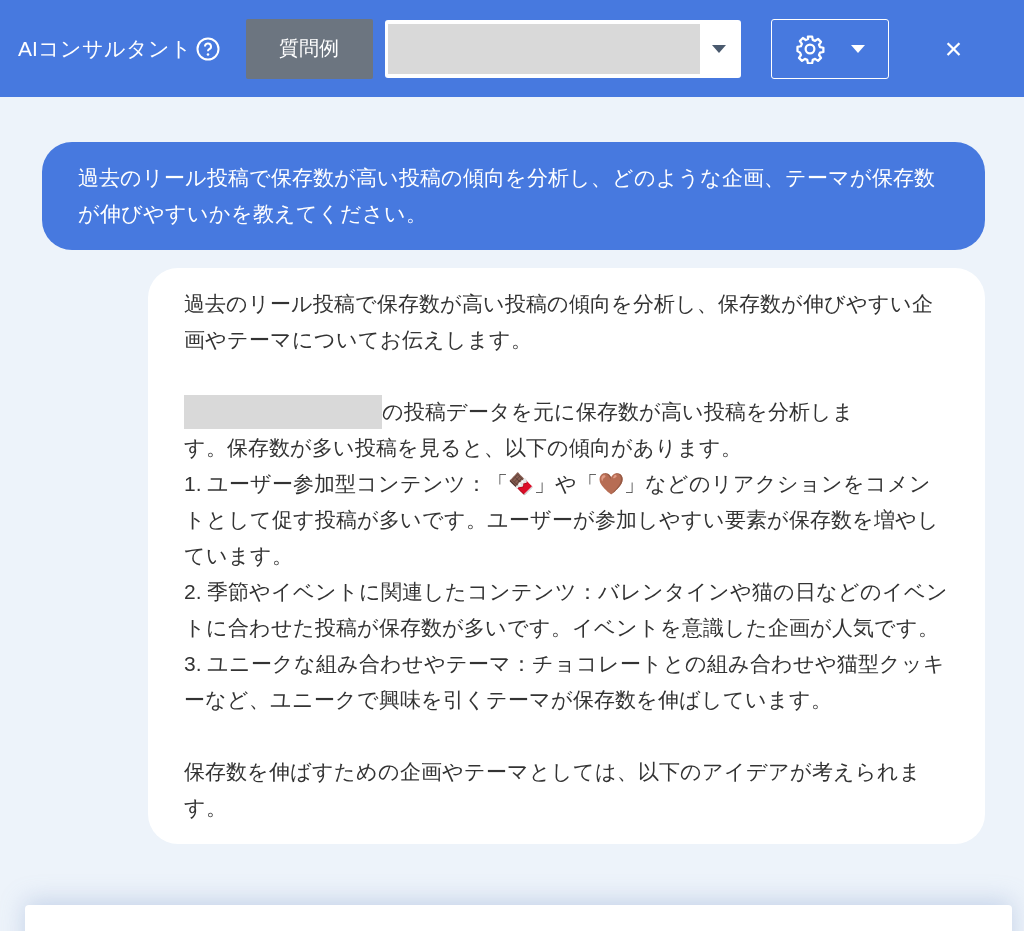 This screenshot has height=931, width=1024. What do you see at coordinates (559, 322) in the screenshot?
I see `message-text: 過去のリール投稿で保存数が高い投稿の傾向を分析し、保存数が伸びやすい企画やテーマについてお伝えします。` at bounding box center [559, 322].